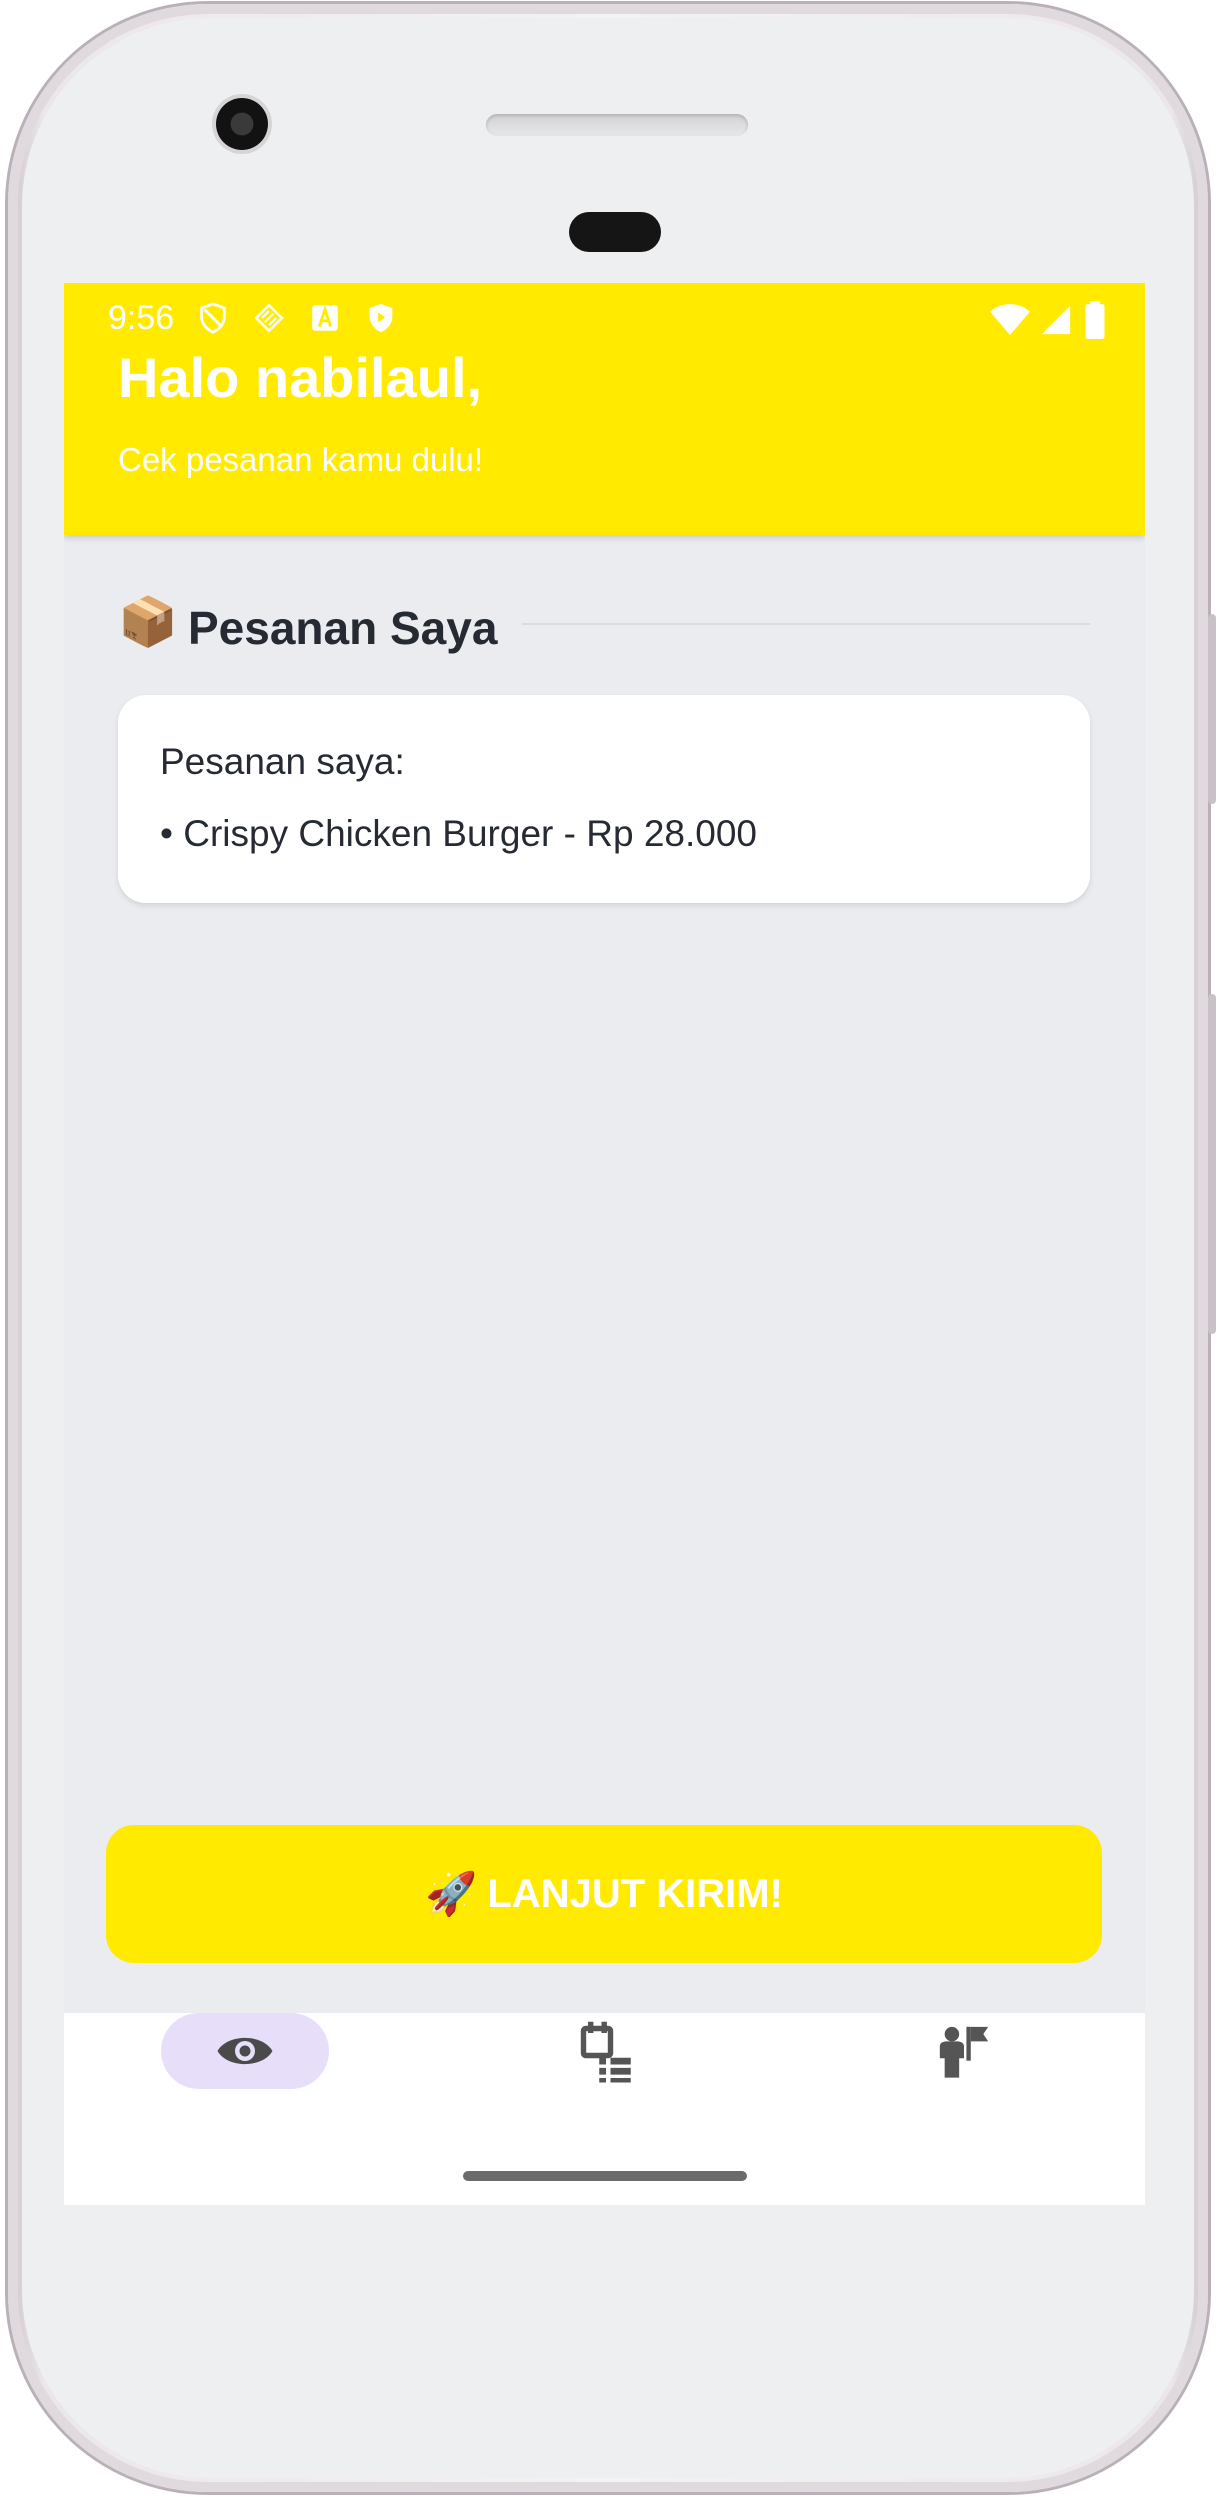 The height and width of the screenshot is (2498, 1222). Describe the element at coordinates (297, 318) in the screenshot. I see `status-left-icons` at that location.